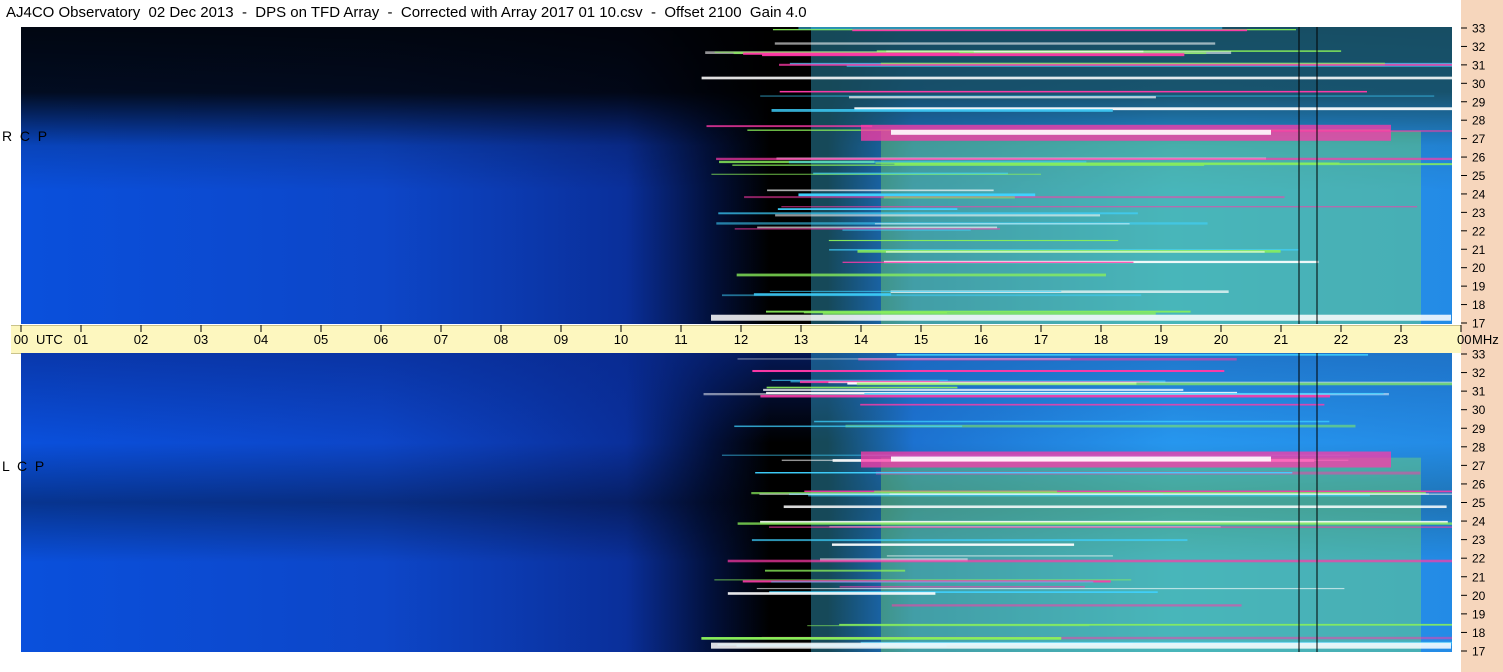 The height and width of the screenshot is (672, 1503). What do you see at coordinates (1479, 305) in the screenshot?
I see `rcp-frequency-tick-label: 18` at bounding box center [1479, 305].